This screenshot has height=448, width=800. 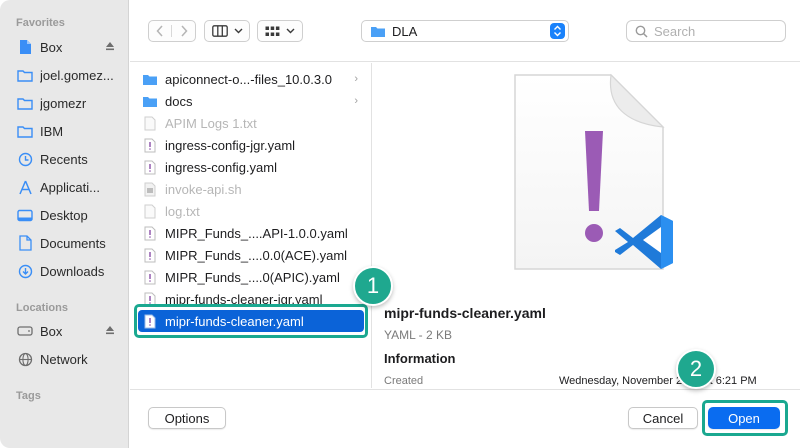 I want to click on callout-badge-2: 2, so click(x=696, y=369).